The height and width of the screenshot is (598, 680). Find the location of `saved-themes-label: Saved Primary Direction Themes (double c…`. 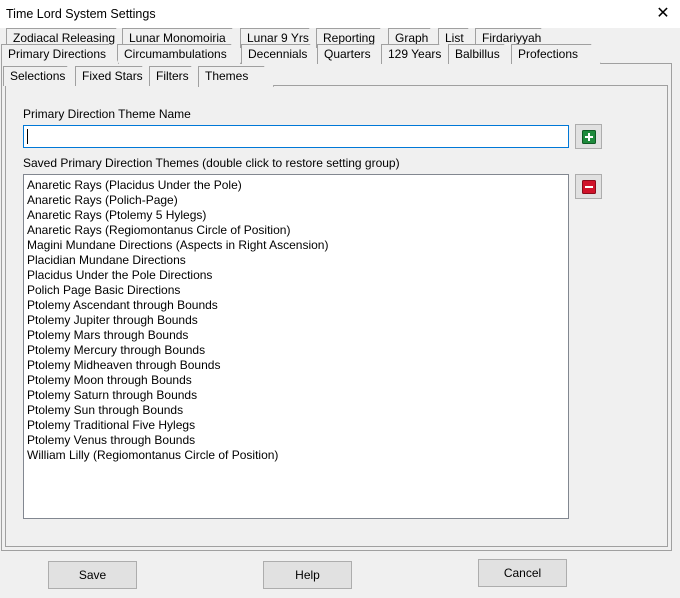

saved-themes-label: Saved Primary Direction Themes (double c… is located at coordinates (211, 163).